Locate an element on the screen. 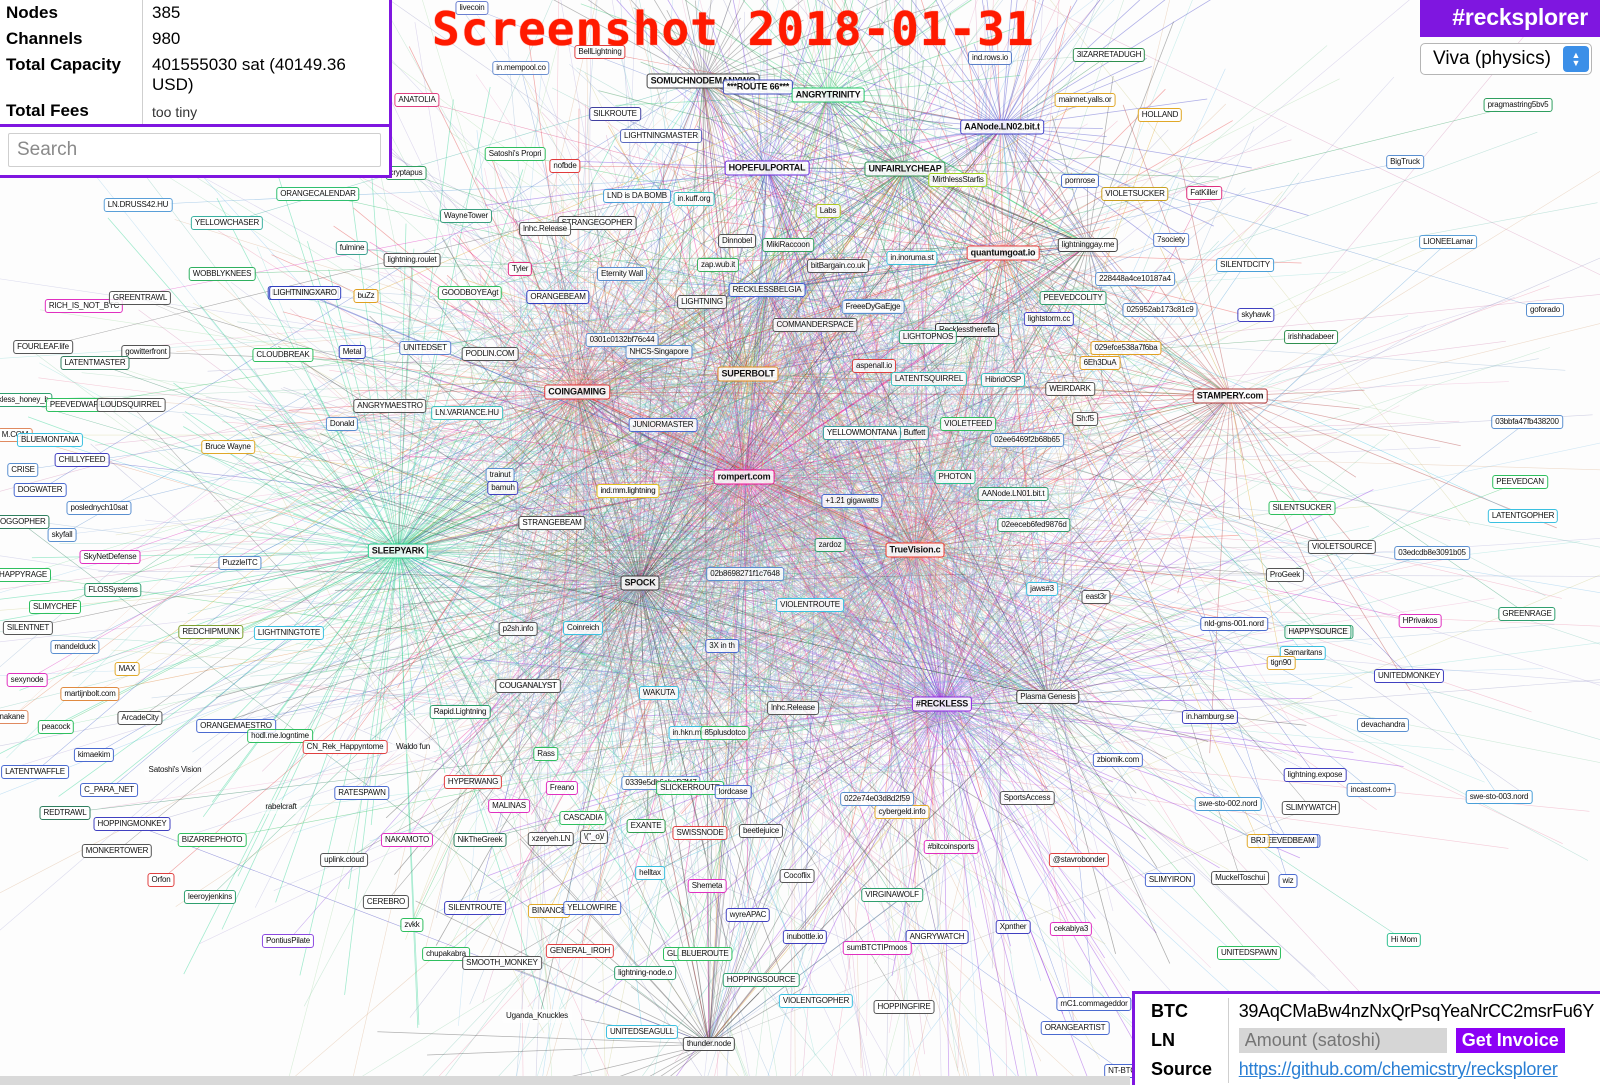 The width and height of the screenshot is (1600, 1085). graph-node: MALINAS is located at coordinates (509, 806).